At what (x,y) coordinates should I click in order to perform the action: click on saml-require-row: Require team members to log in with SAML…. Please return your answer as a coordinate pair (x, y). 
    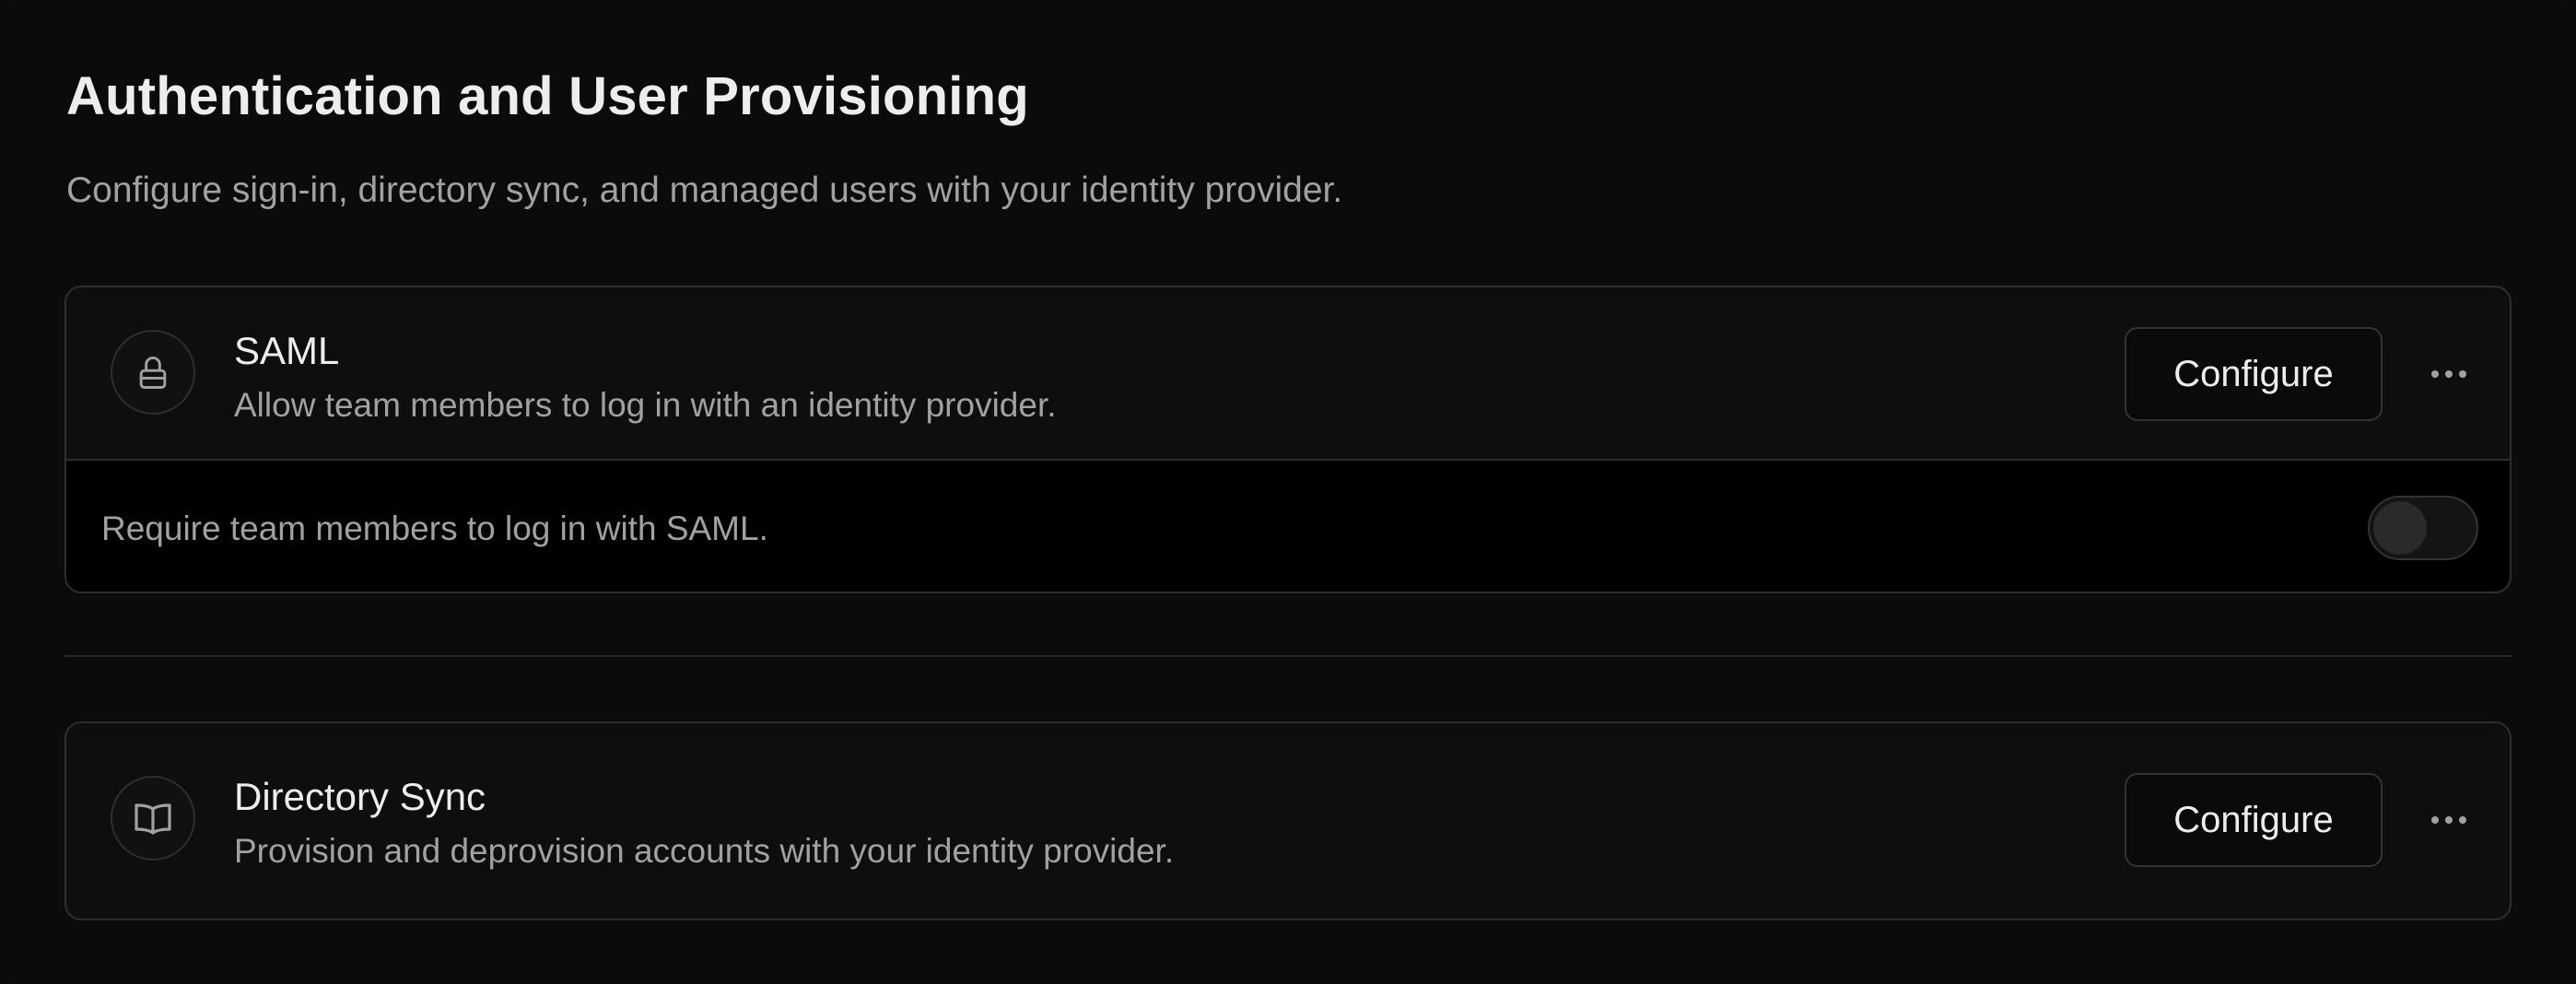
    Looking at the image, I should click on (1288, 525).